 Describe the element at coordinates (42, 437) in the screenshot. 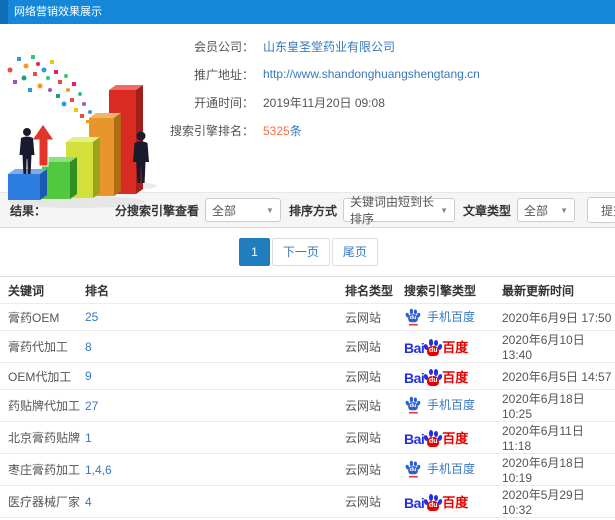

I see `keyword-cell: 北京膏药贴牌` at that location.